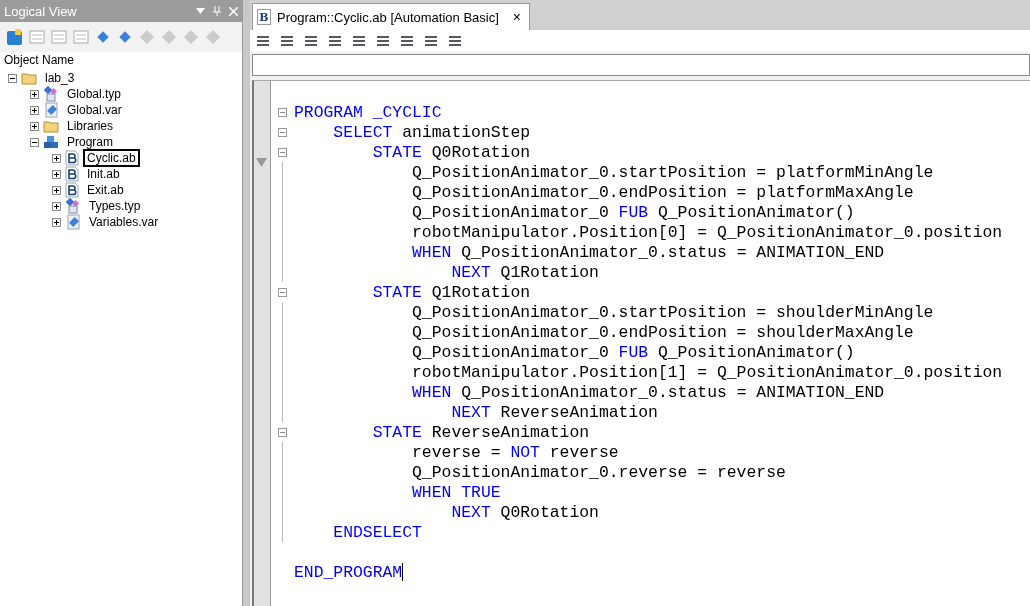 Image resolution: width=1030 pixels, height=606 pixels. Describe the element at coordinates (40, 11) in the screenshot. I see `panel-title: Logical View` at that location.